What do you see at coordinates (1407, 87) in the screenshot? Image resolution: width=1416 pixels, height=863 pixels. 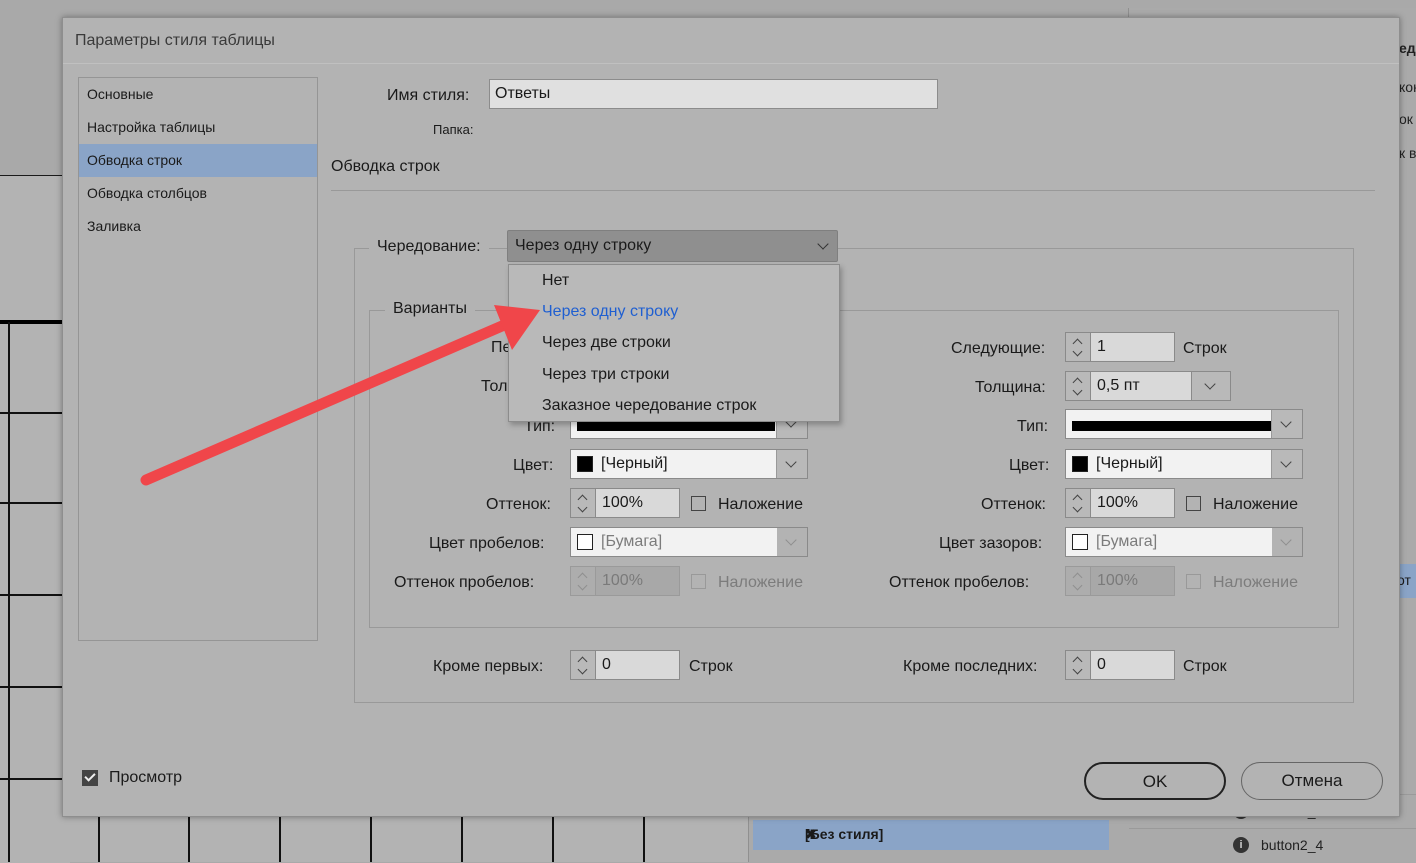 I see `right-panel-partial: кон` at bounding box center [1407, 87].